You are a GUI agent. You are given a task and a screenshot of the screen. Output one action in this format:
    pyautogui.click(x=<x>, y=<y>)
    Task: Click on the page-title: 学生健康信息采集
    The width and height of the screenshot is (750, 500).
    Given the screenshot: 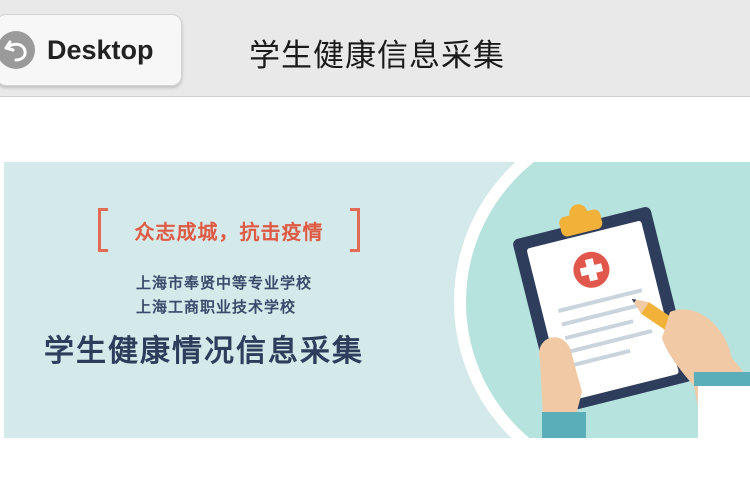 What is the action you would take?
    pyautogui.click(x=377, y=56)
    